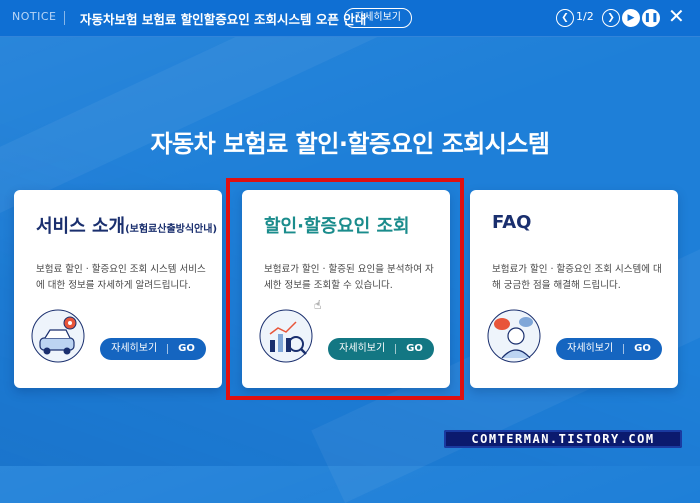  Describe the element at coordinates (512, 222) in the screenshot. I see `card-title: FAQ` at that location.